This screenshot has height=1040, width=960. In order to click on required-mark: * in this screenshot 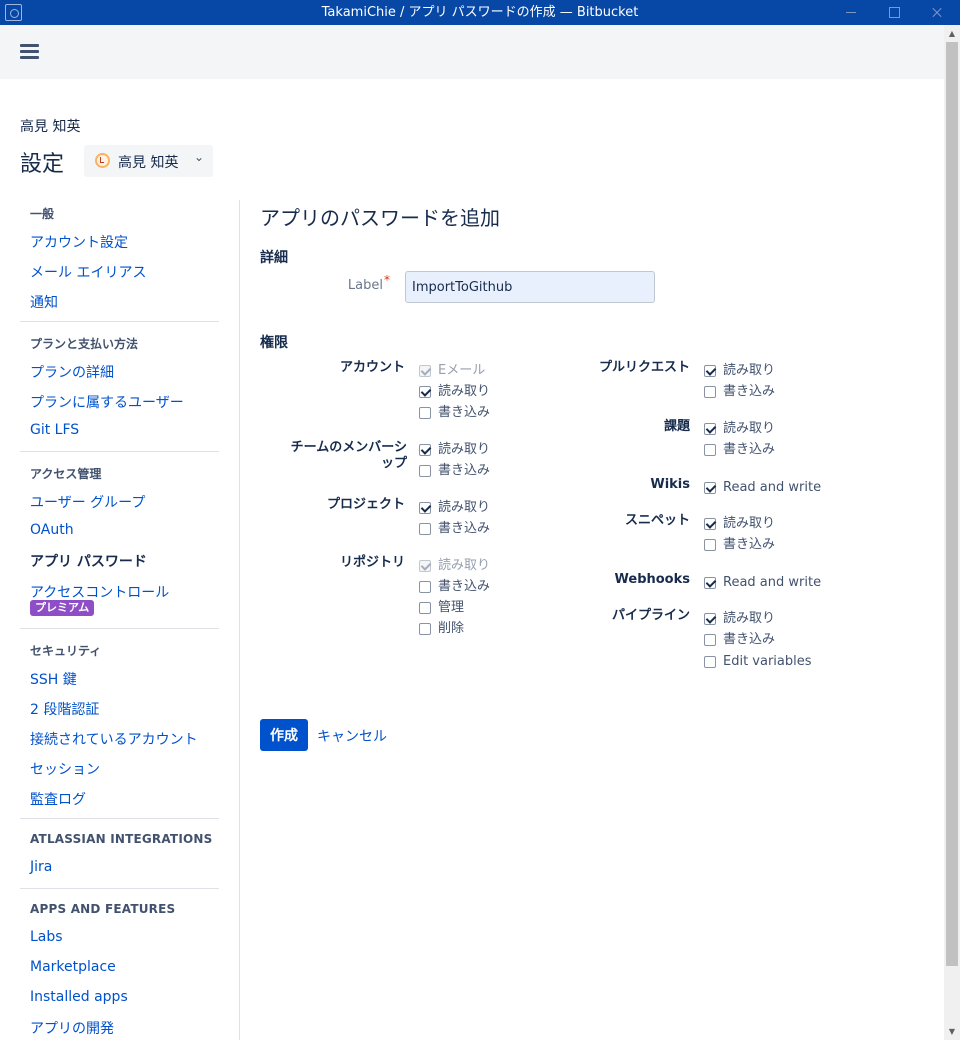, I will do `click(387, 280)`.